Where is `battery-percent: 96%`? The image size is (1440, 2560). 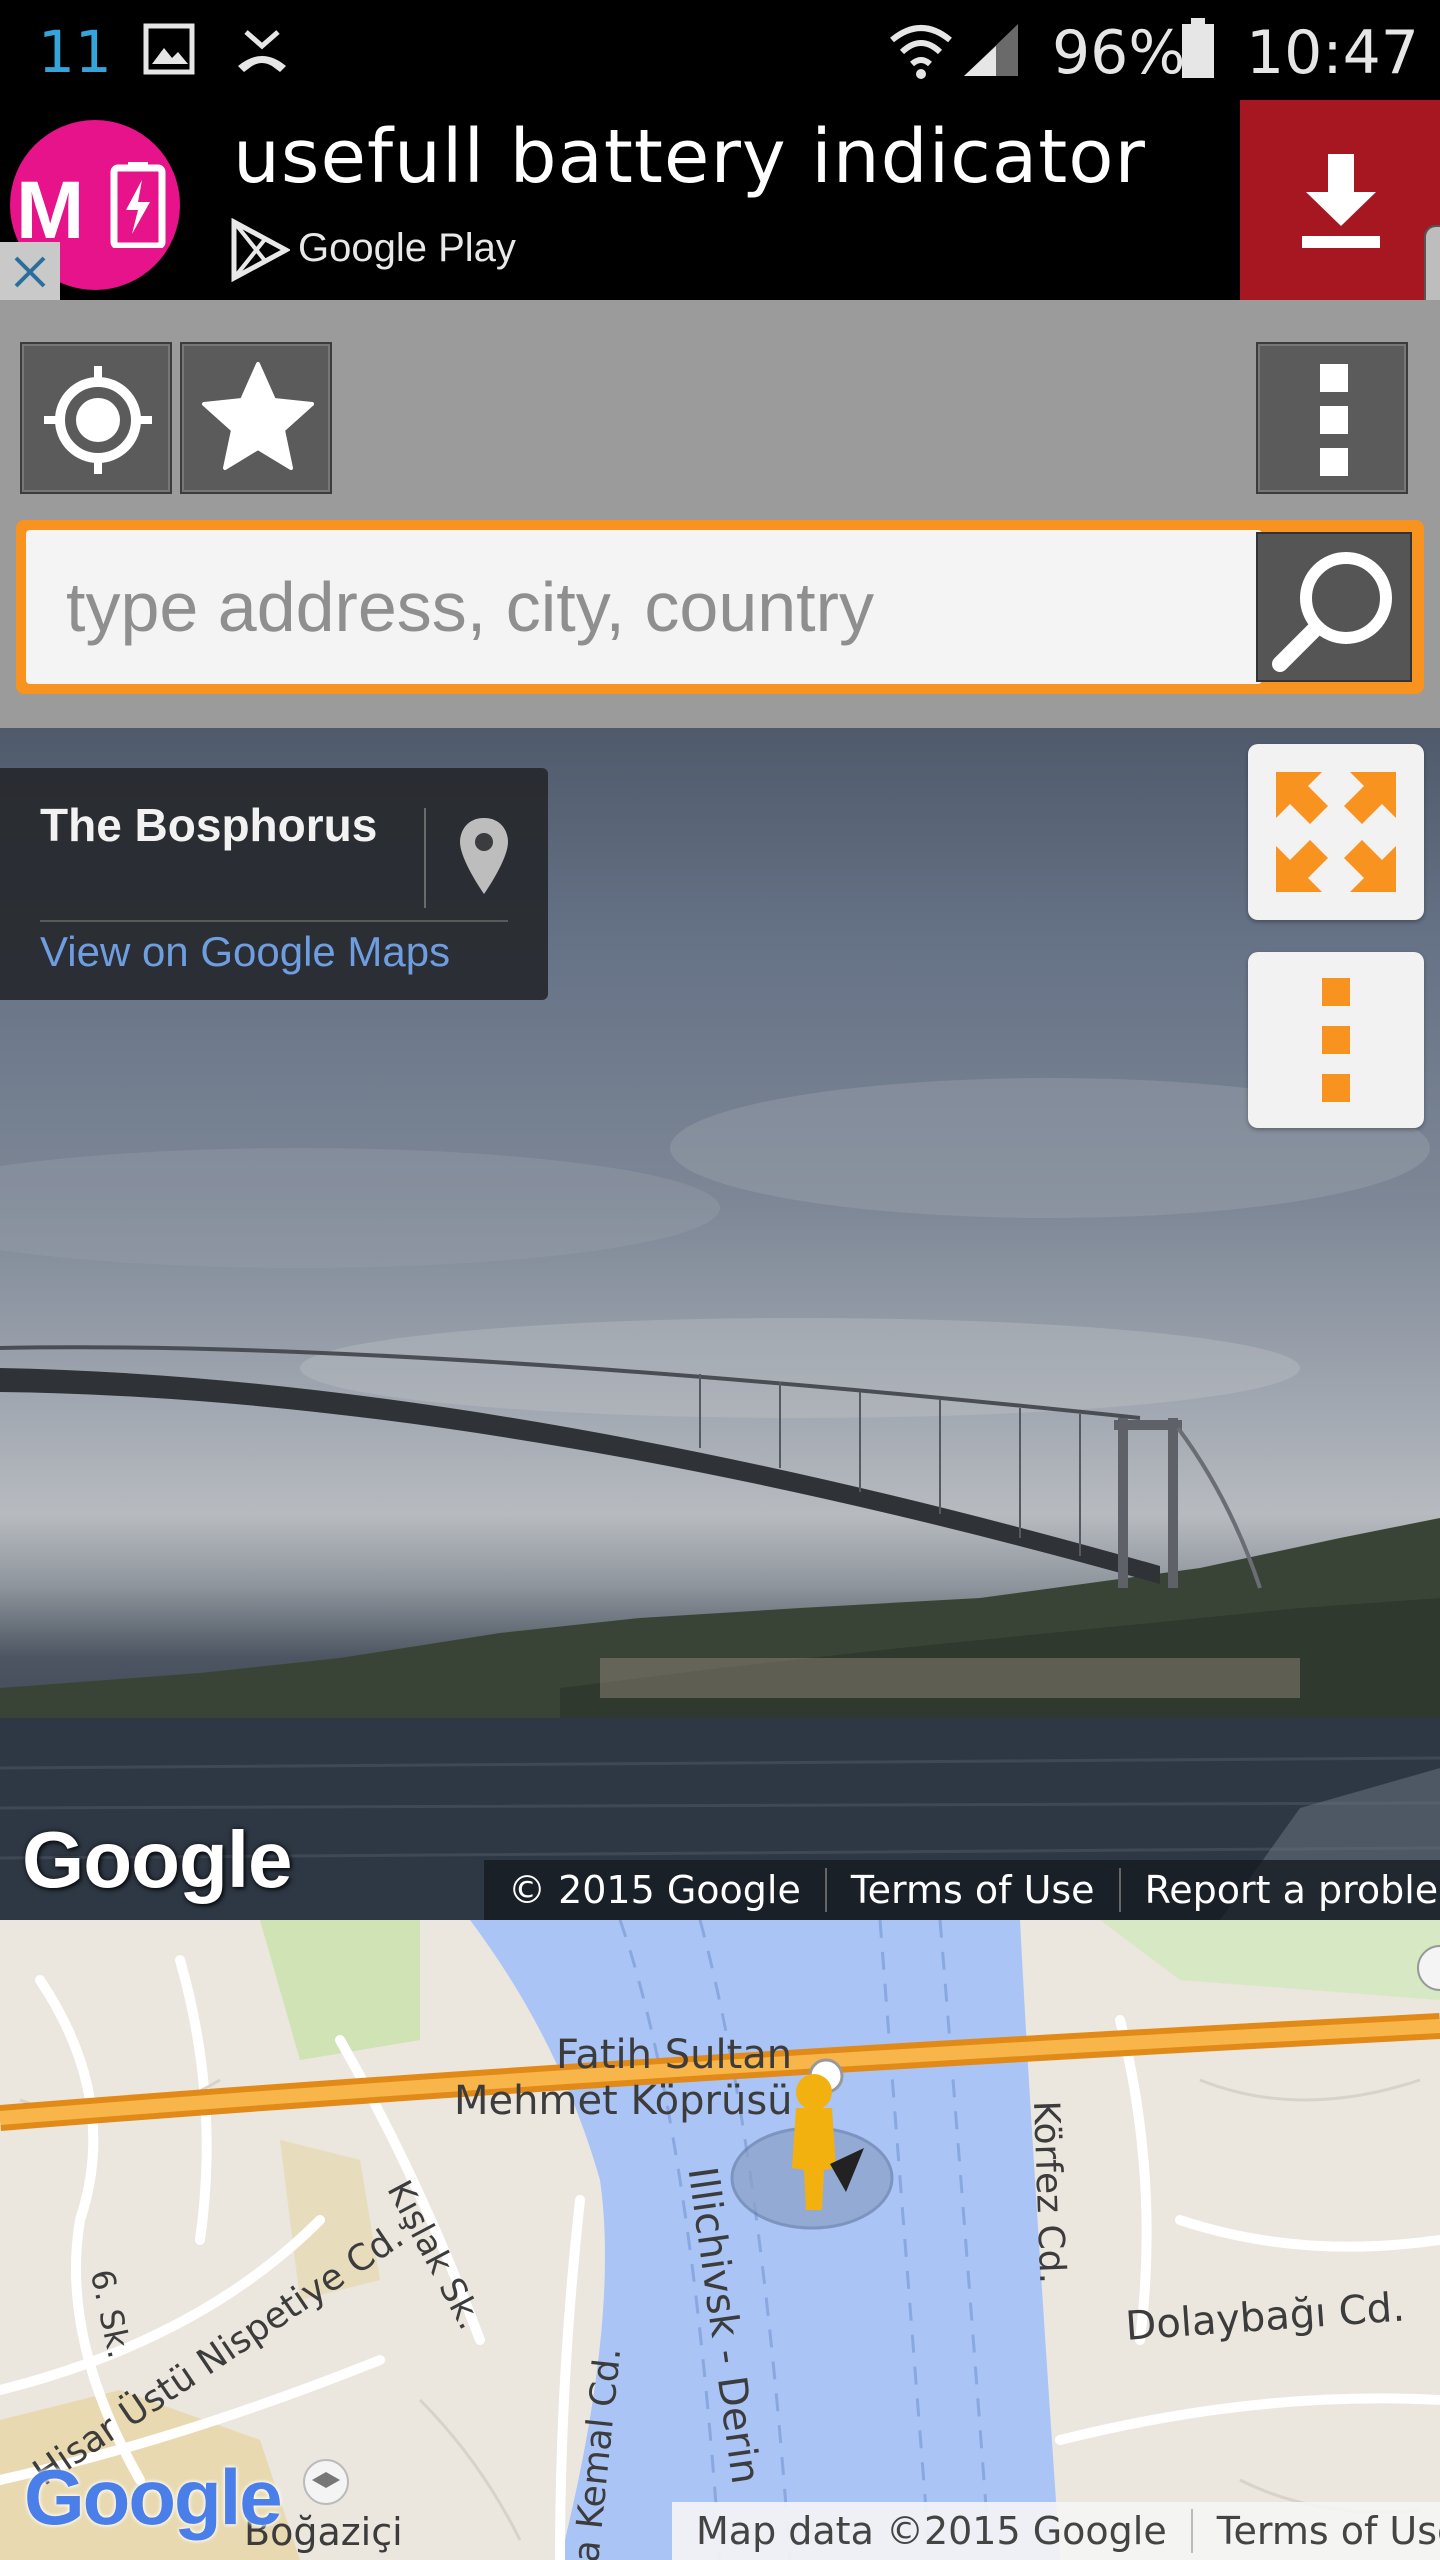
battery-percent: 96% is located at coordinates (1119, 53).